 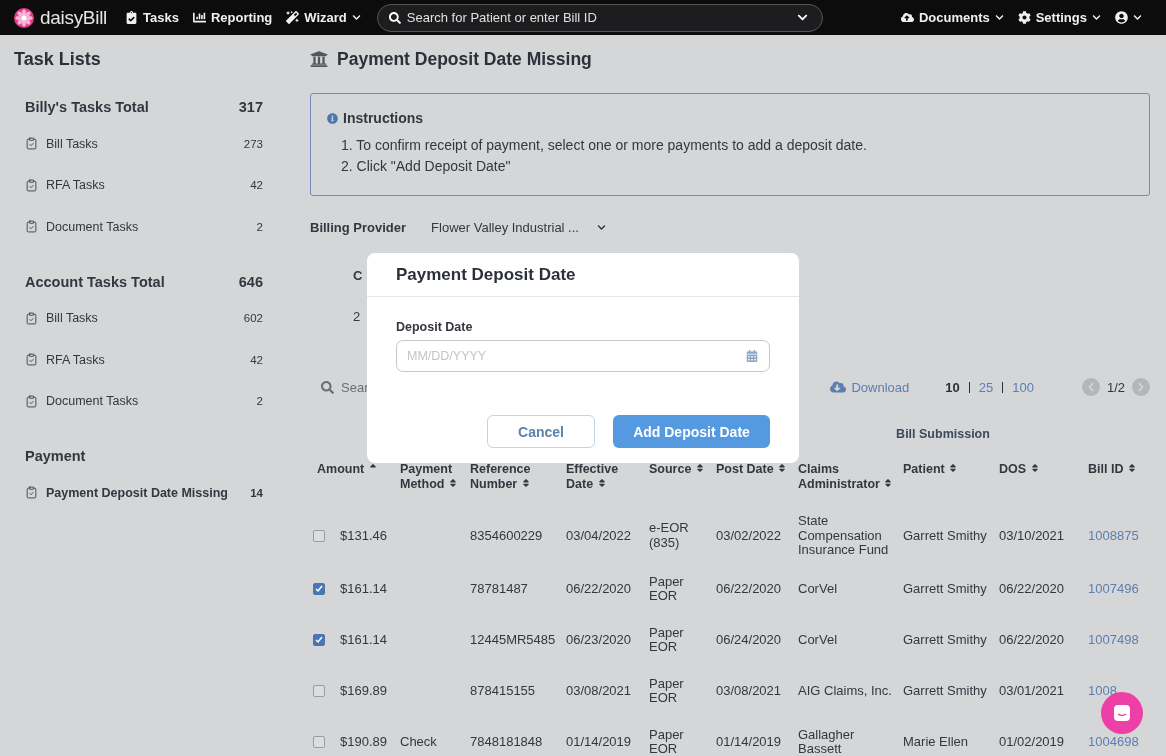 What do you see at coordinates (1032, 742) in the screenshot?
I see `table-cell: 01/02/2019` at bounding box center [1032, 742].